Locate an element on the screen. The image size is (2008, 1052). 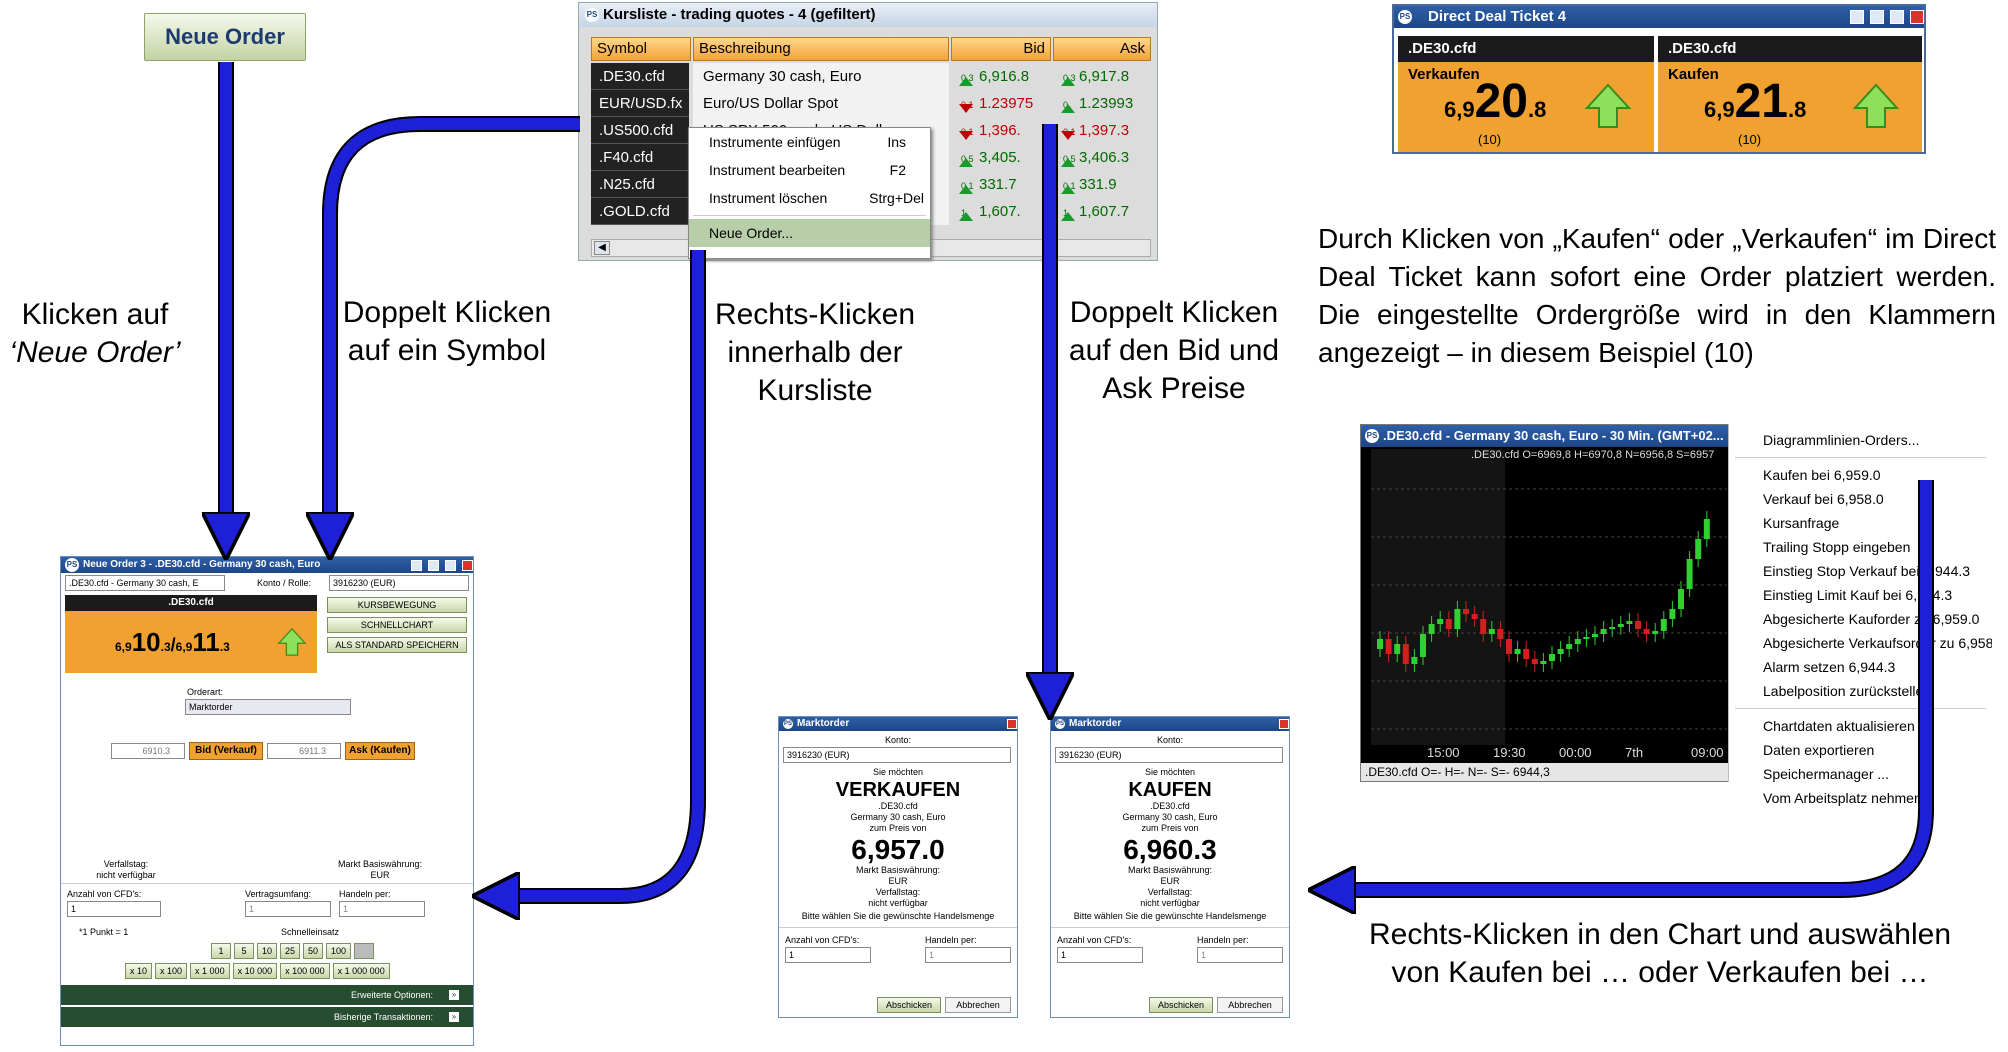
quick-amount-button is located at coordinates (364, 951).